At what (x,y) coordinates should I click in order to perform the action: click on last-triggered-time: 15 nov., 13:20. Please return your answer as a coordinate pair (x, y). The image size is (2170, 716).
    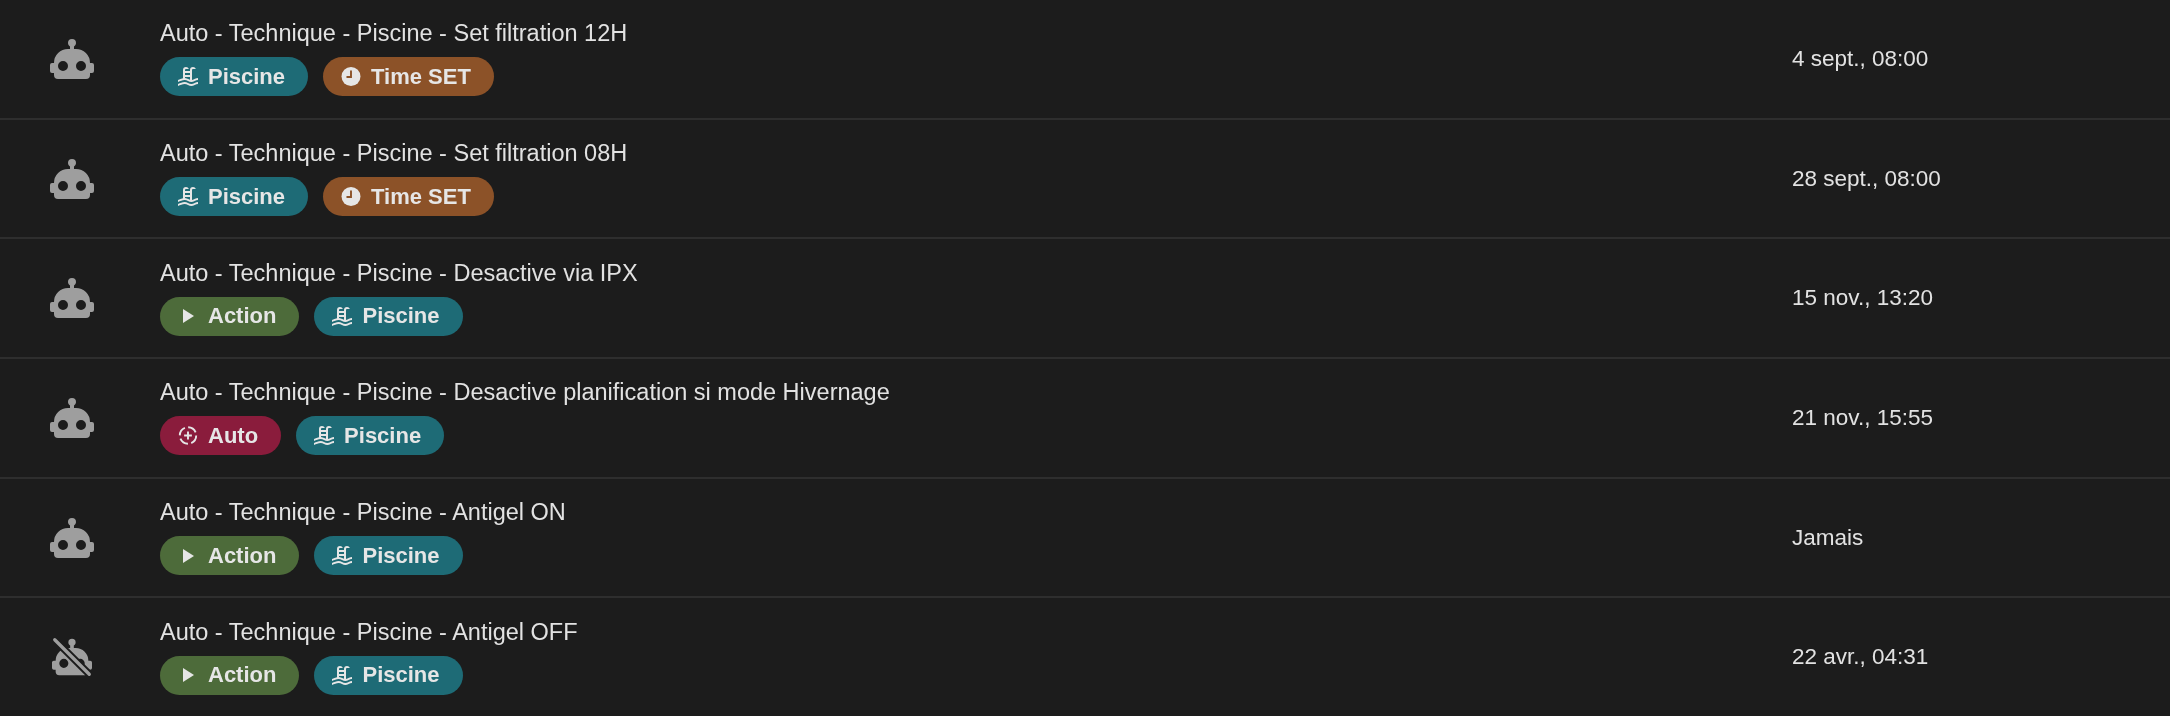
    Looking at the image, I should click on (1862, 298).